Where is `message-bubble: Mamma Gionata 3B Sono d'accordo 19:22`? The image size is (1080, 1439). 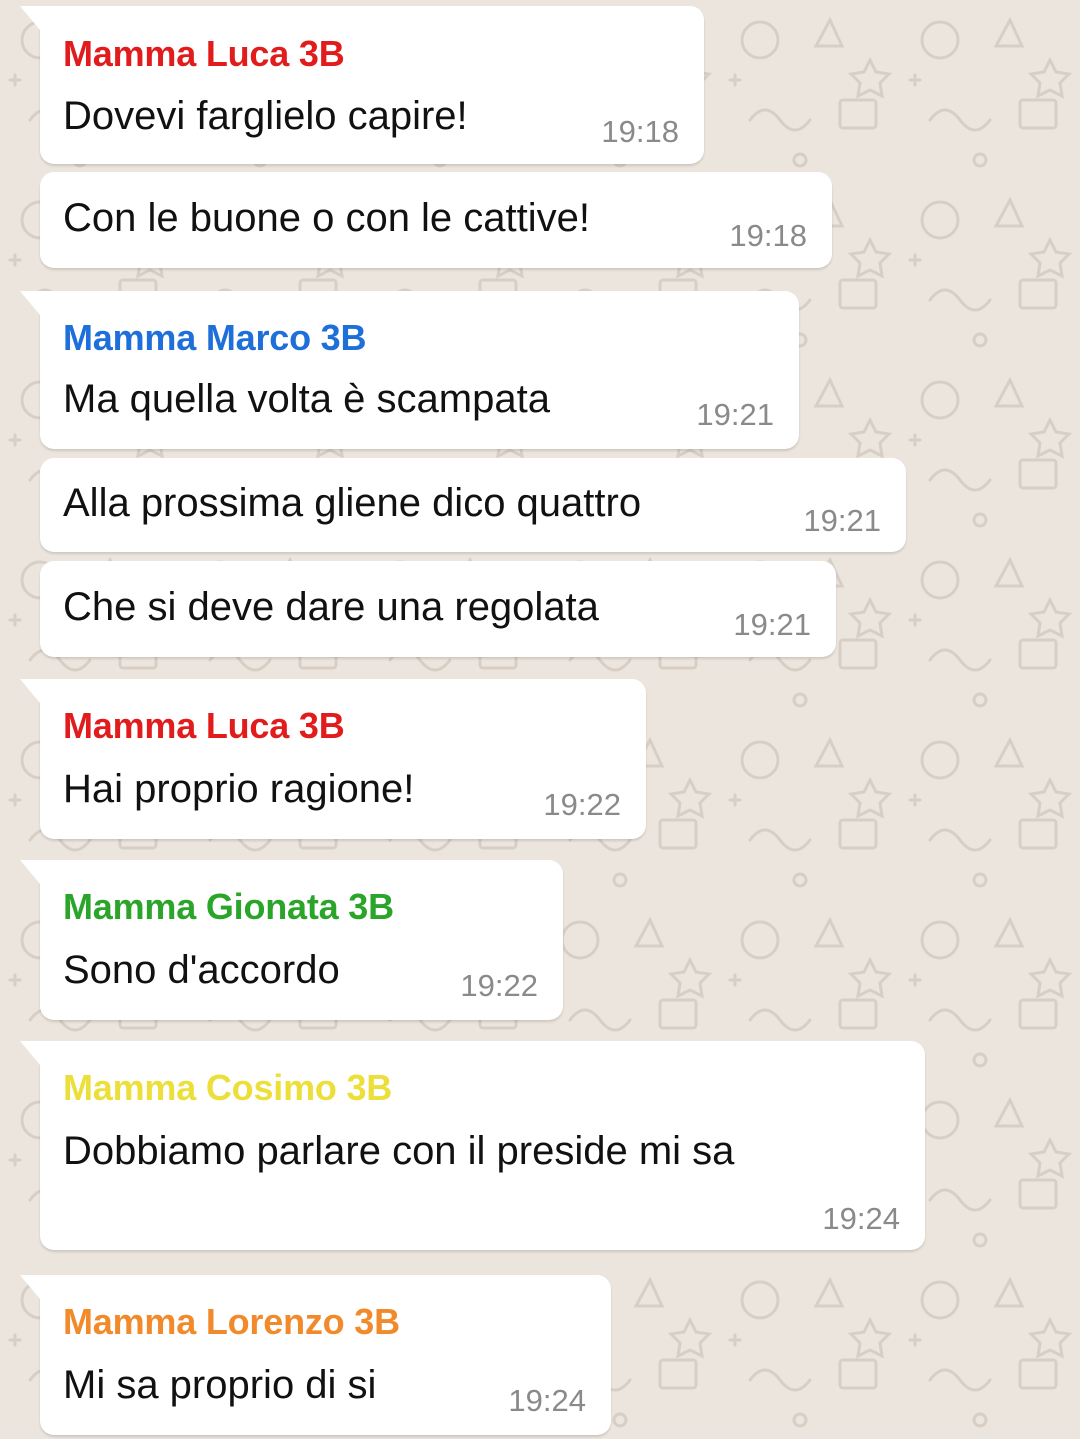 message-bubble: Mamma Gionata 3B Sono d'accordo 19:22 is located at coordinates (291, 940).